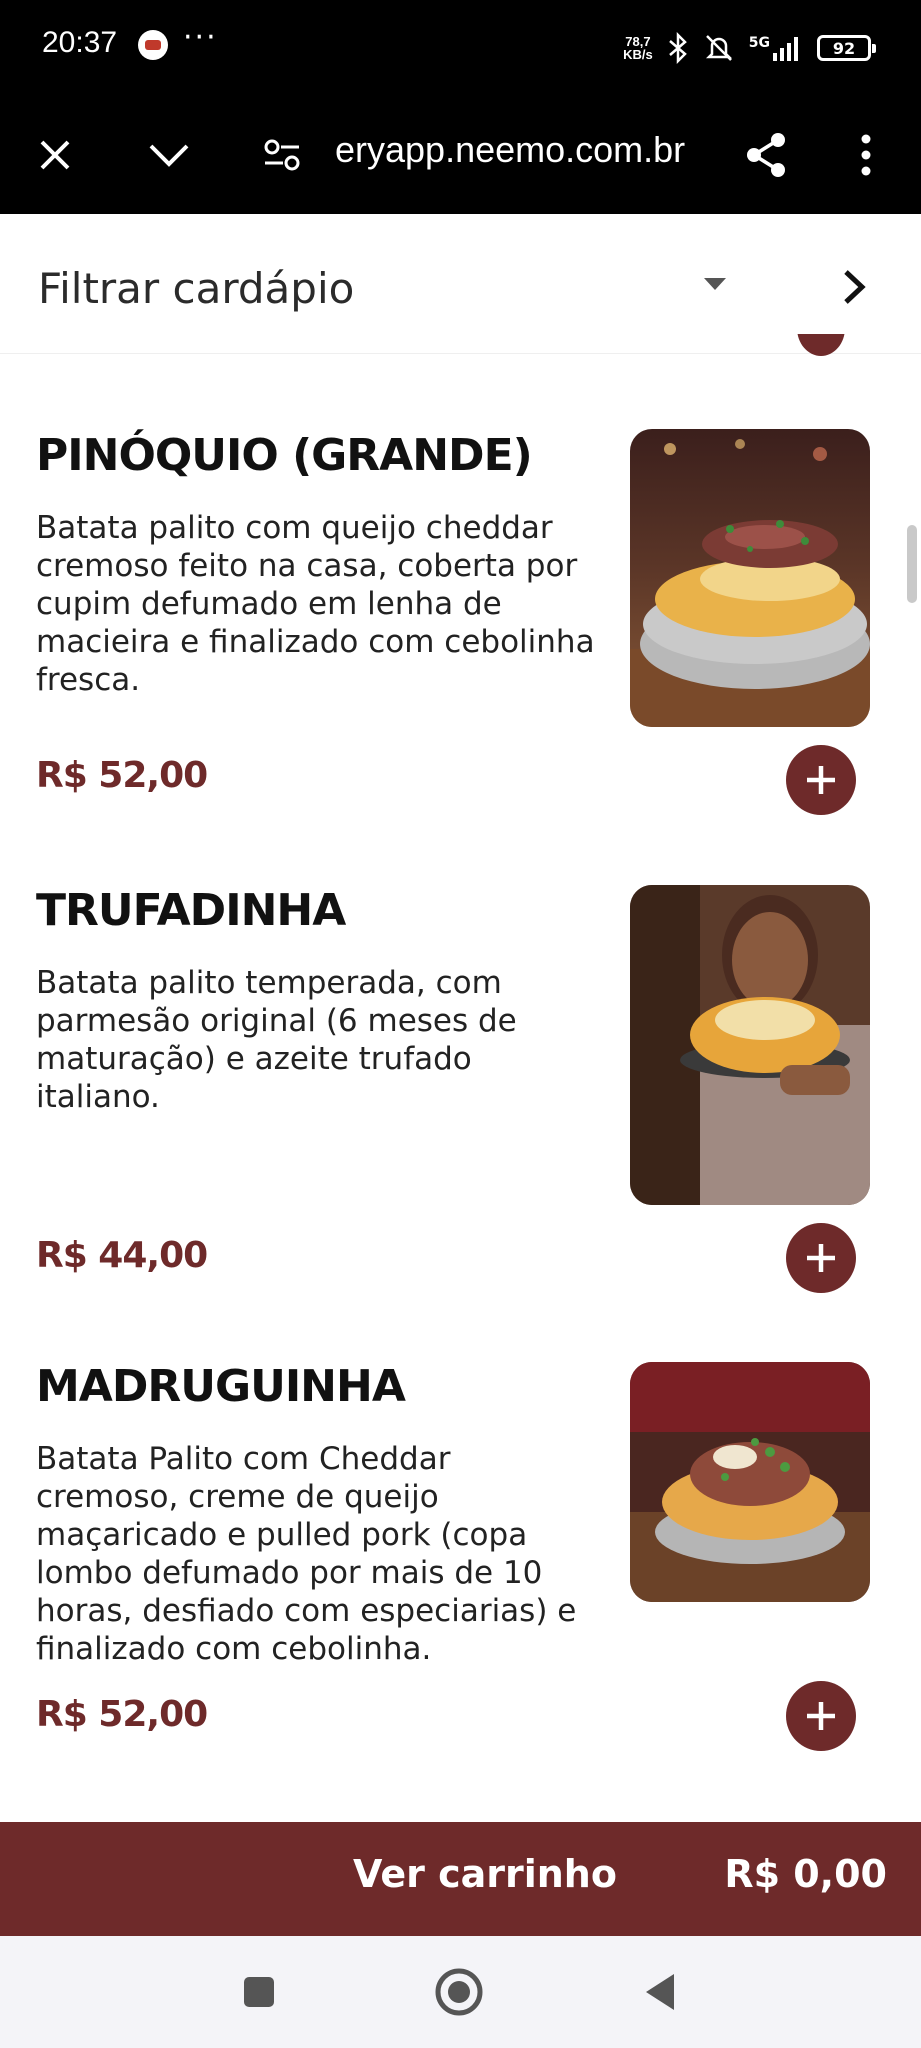  What do you see at coordinates (282, 155) in the screenshot?
I see `site-settings-icon` at bounding box center [282, 155].